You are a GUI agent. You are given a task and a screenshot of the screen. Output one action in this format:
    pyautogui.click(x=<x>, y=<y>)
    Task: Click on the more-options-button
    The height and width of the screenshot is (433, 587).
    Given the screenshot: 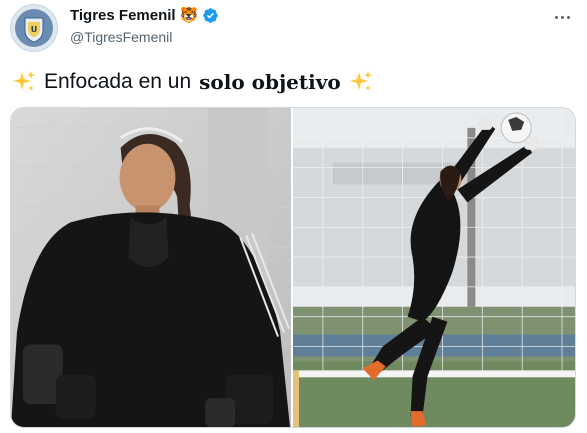 What is the action you would take?
    pyautogui.click(x=562, y=17)
    